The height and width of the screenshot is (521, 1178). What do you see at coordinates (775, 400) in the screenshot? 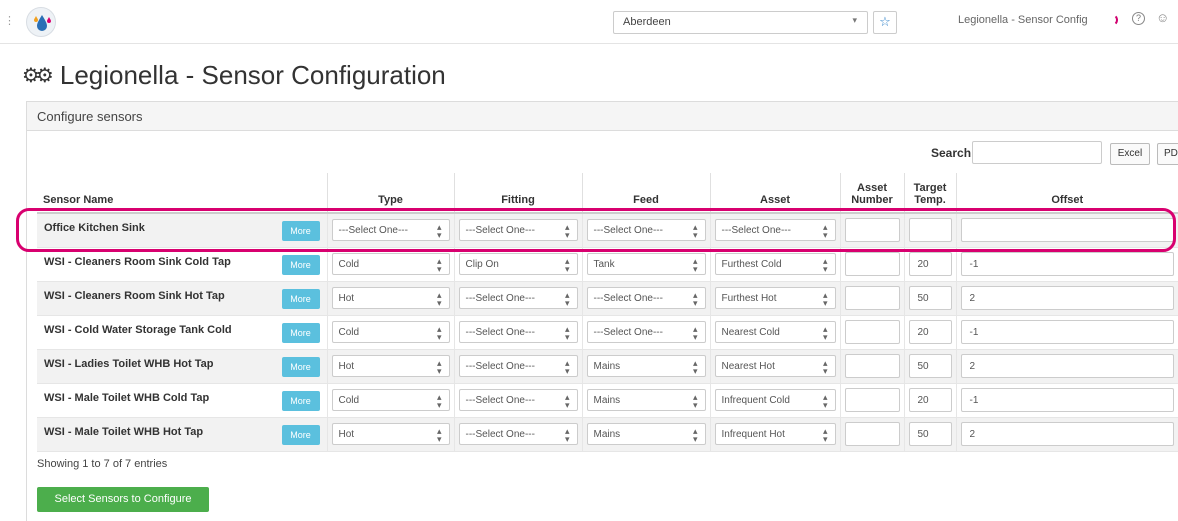
I see `asset-select: Infrequent Cold ▴ ▾` at bounding box center [775, 400].